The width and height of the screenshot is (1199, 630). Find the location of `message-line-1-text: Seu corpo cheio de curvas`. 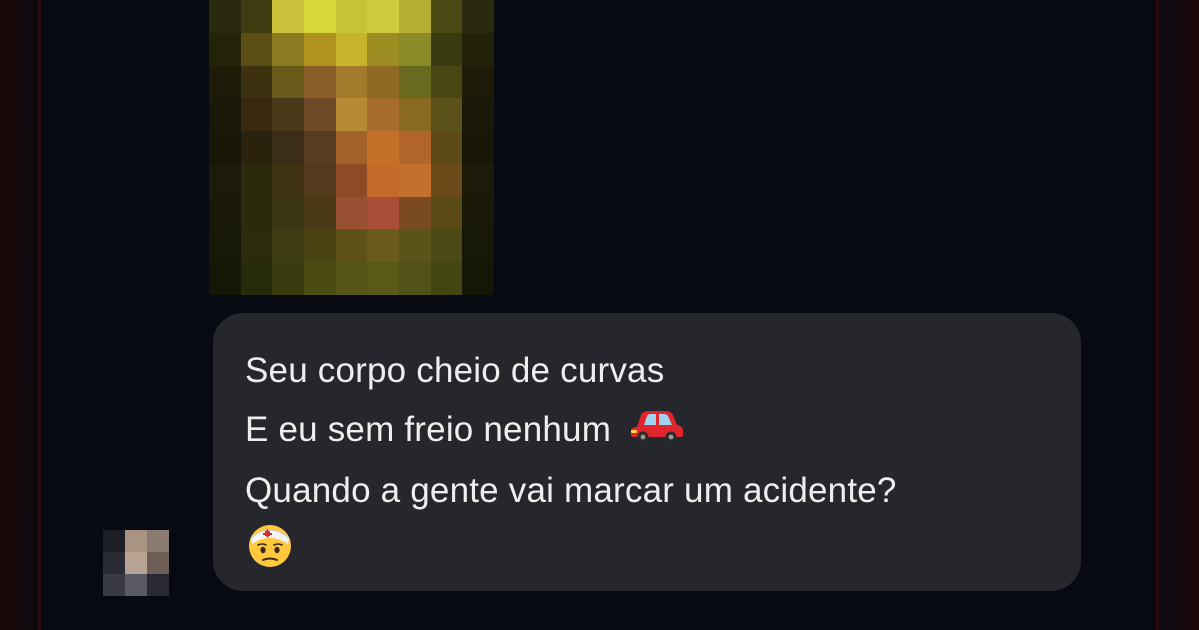

message-line-1-text: Seu corpo cheio de curvas is located at coordinates (455, 370).